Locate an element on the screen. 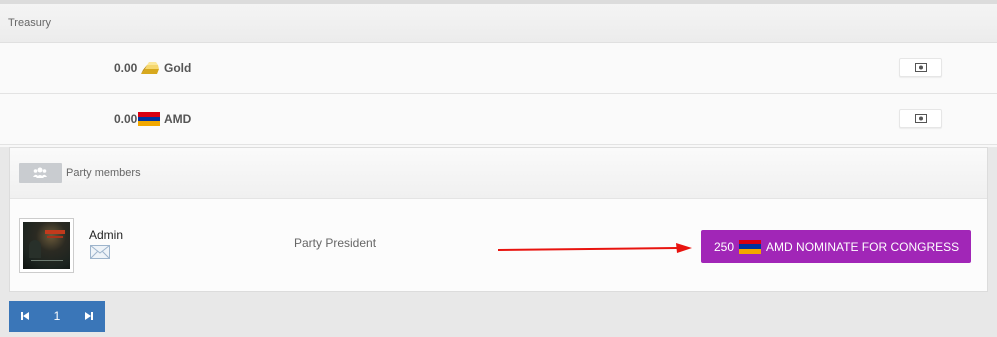  first-page-button is located at coordinates (25, 316).